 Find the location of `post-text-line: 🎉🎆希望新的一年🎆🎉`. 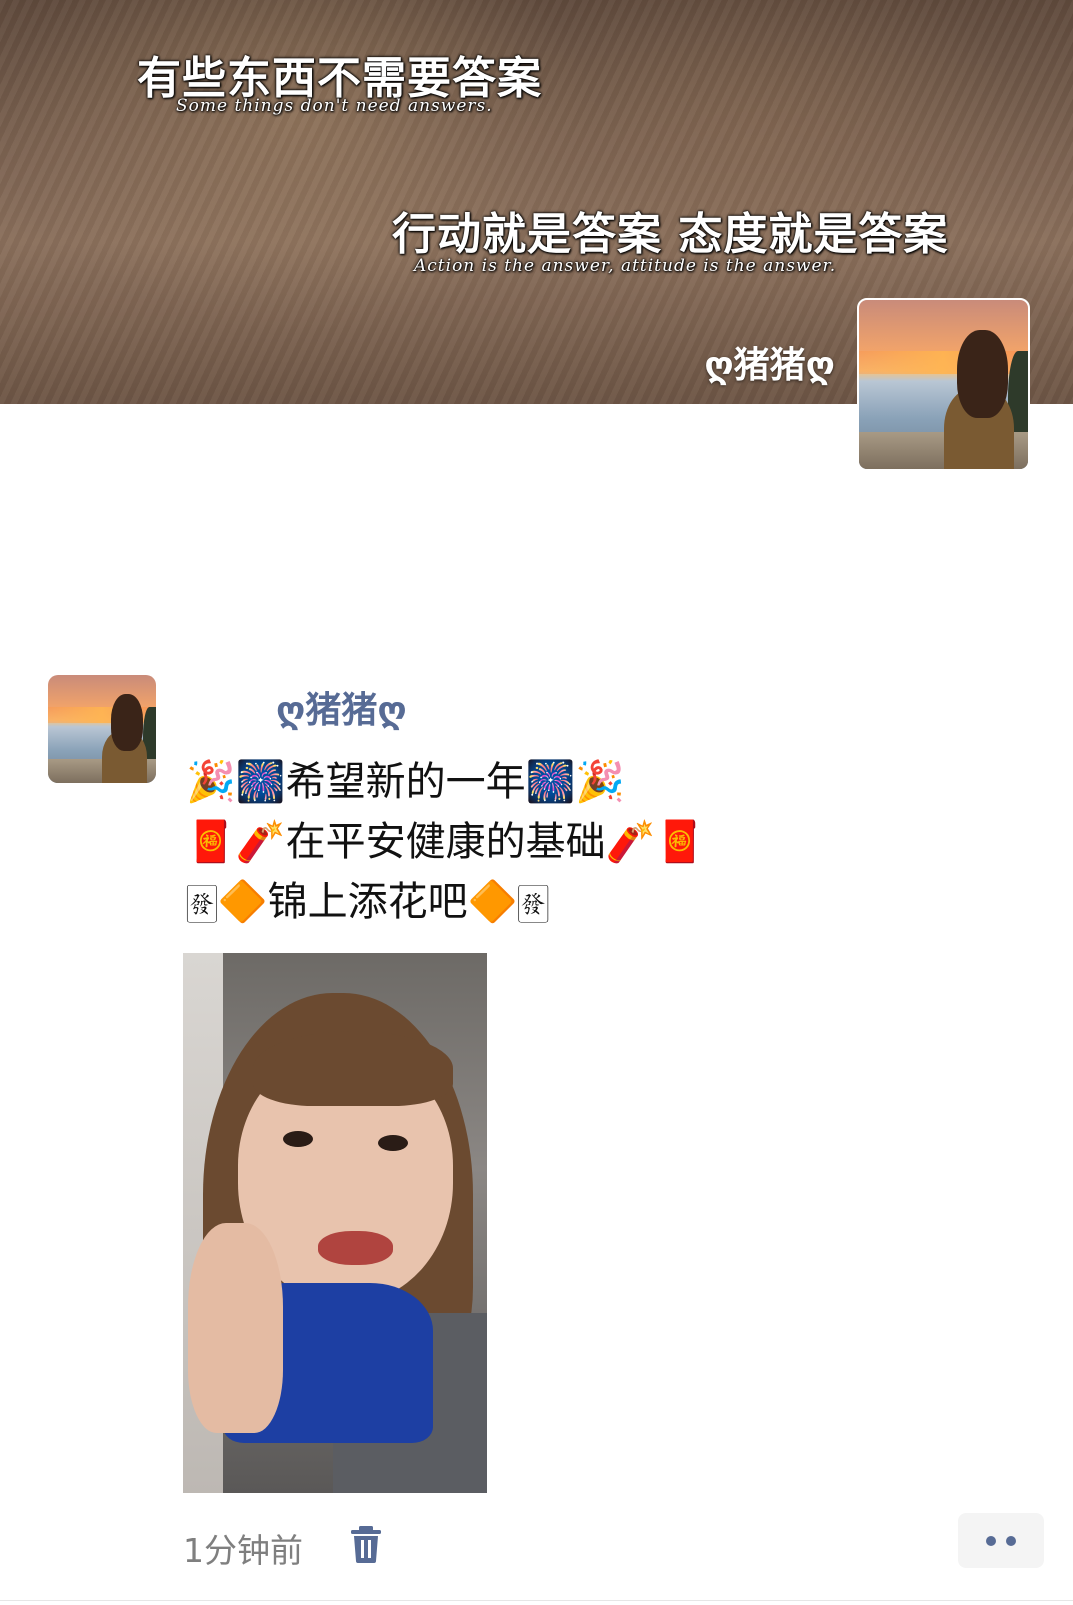

post-text-line: 🎉🎆希望新的一年🎆🎉 is located at coordinates (406, 782).